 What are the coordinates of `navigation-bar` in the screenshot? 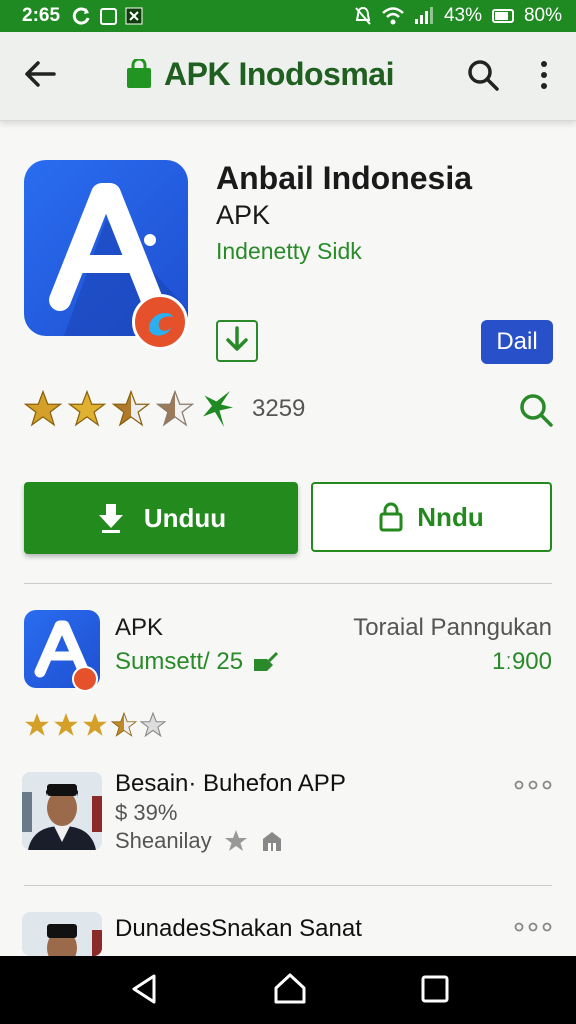 It's located at (288, 990).